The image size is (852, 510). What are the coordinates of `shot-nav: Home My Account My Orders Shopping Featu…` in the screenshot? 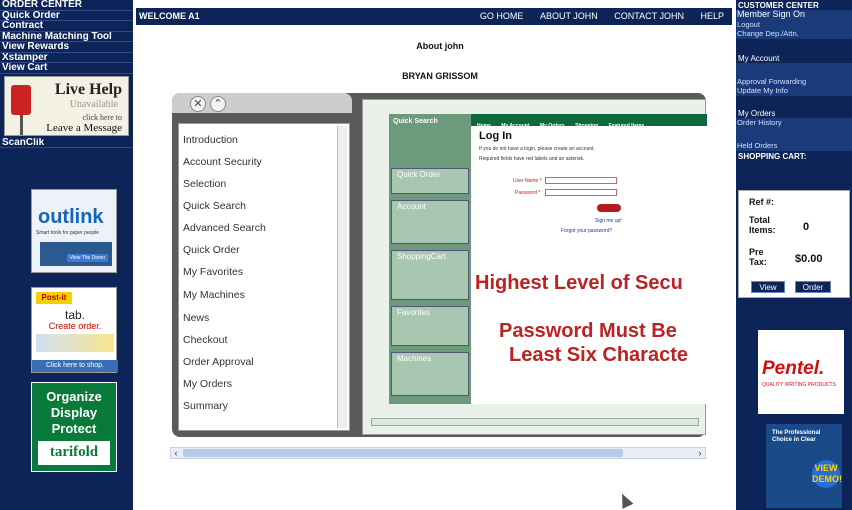 It's located at (589, 121).